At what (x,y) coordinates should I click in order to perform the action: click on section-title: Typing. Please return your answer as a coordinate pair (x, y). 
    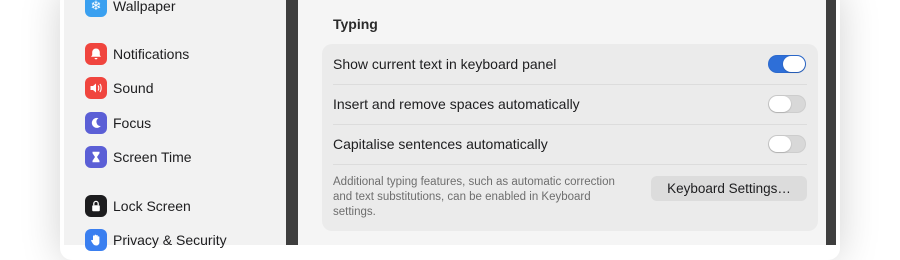
    Looking at the image, I should click on (355, 24).